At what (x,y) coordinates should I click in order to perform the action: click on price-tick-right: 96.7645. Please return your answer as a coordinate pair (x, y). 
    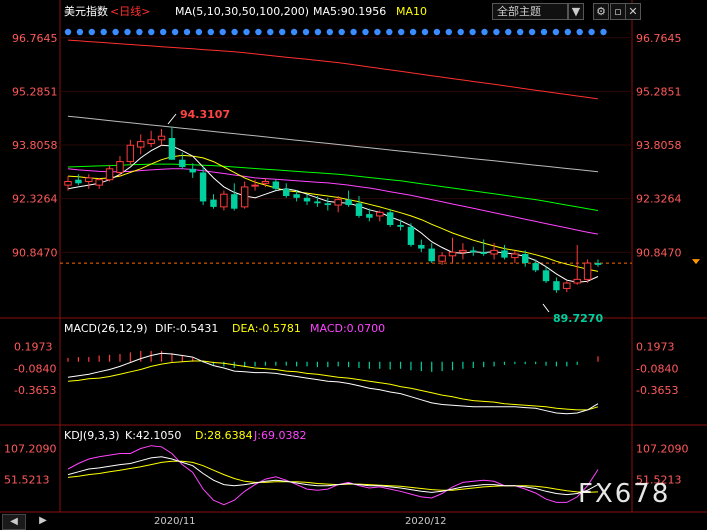
    Looking at the image, I should click on (659, 38).